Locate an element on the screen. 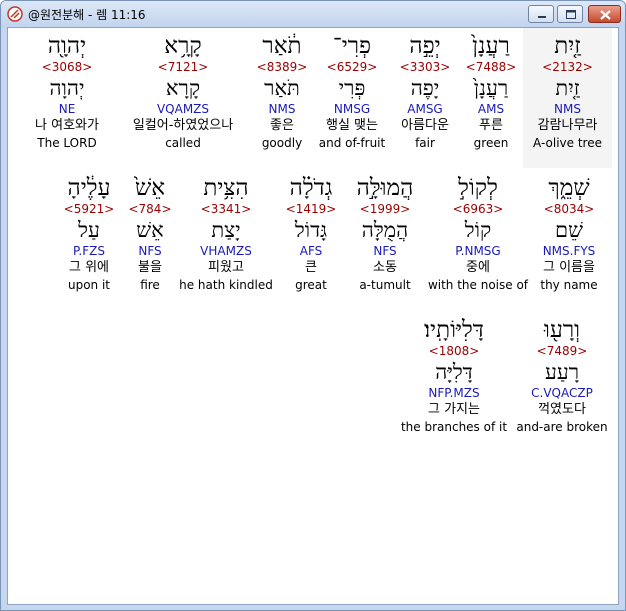 This screenshot has width=626, height=611. english-gloss: goodly is located at coordinates (282, 143).